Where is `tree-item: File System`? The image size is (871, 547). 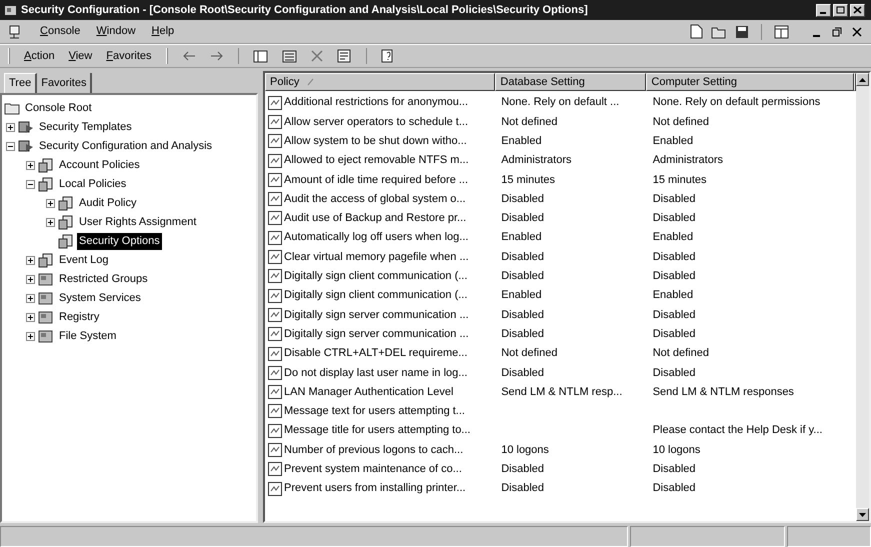
tree-item: File System is located at coordinates (87, 336).